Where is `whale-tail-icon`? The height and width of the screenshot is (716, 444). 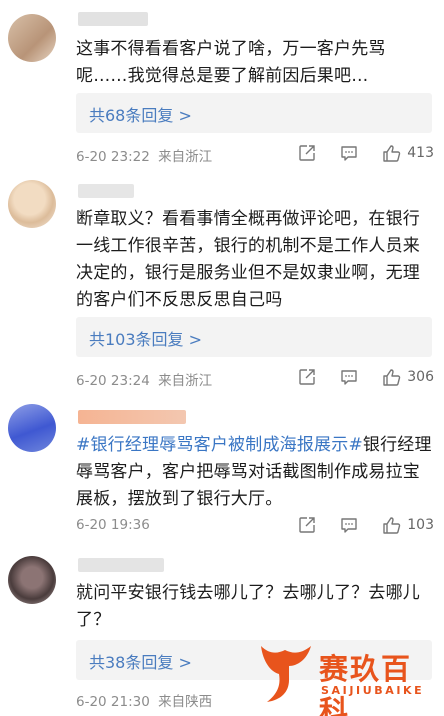 whale-tail-icon is located at coordinates (286, 674).